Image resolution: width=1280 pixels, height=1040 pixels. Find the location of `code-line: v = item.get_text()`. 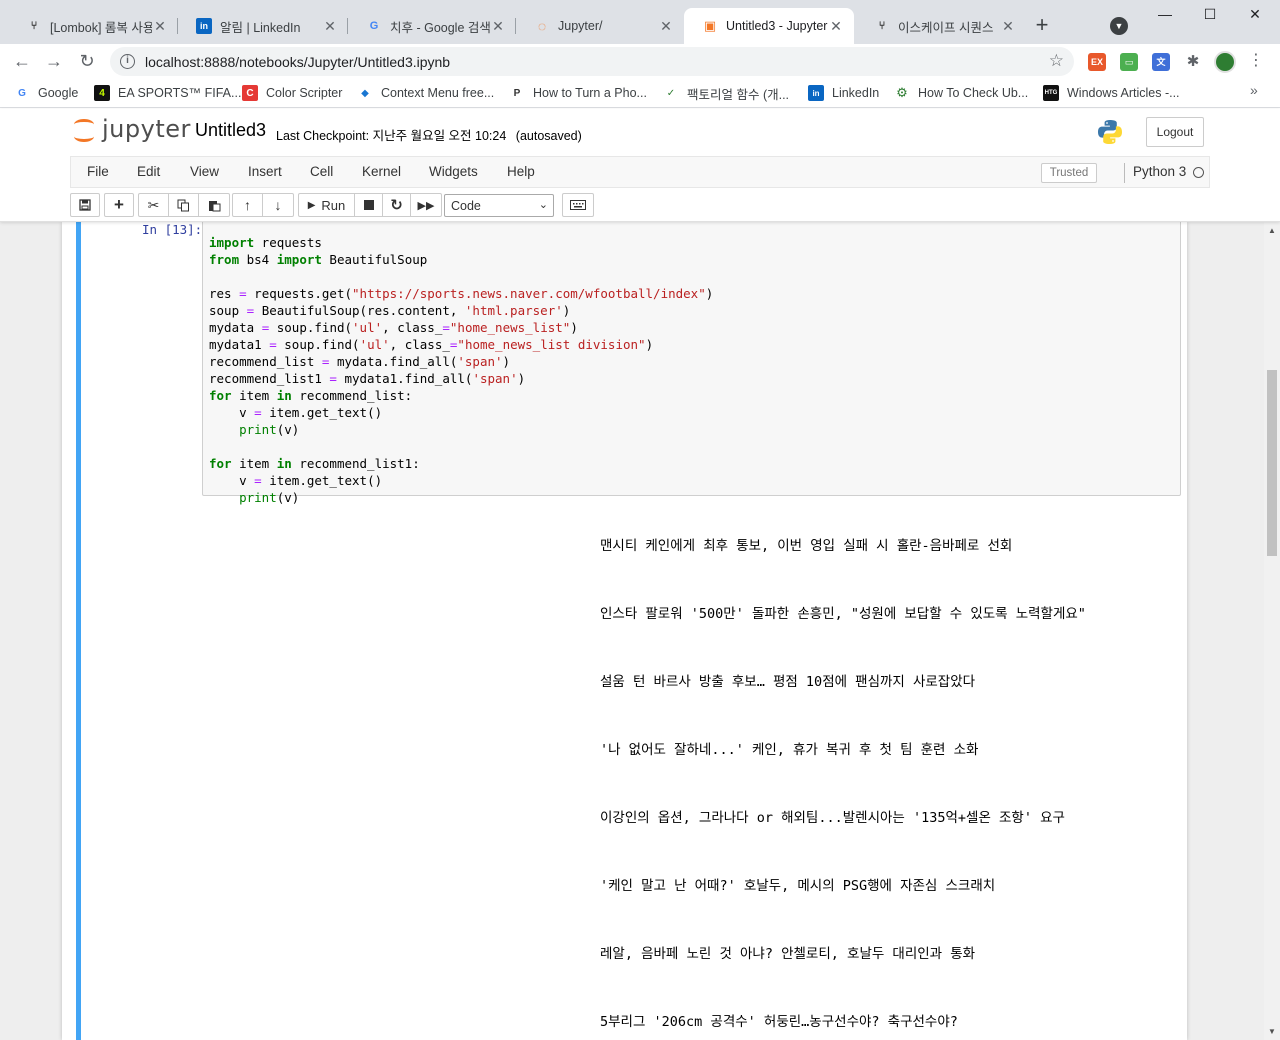

code-line: v = item.get_text() is located at coordinates (296, 480).